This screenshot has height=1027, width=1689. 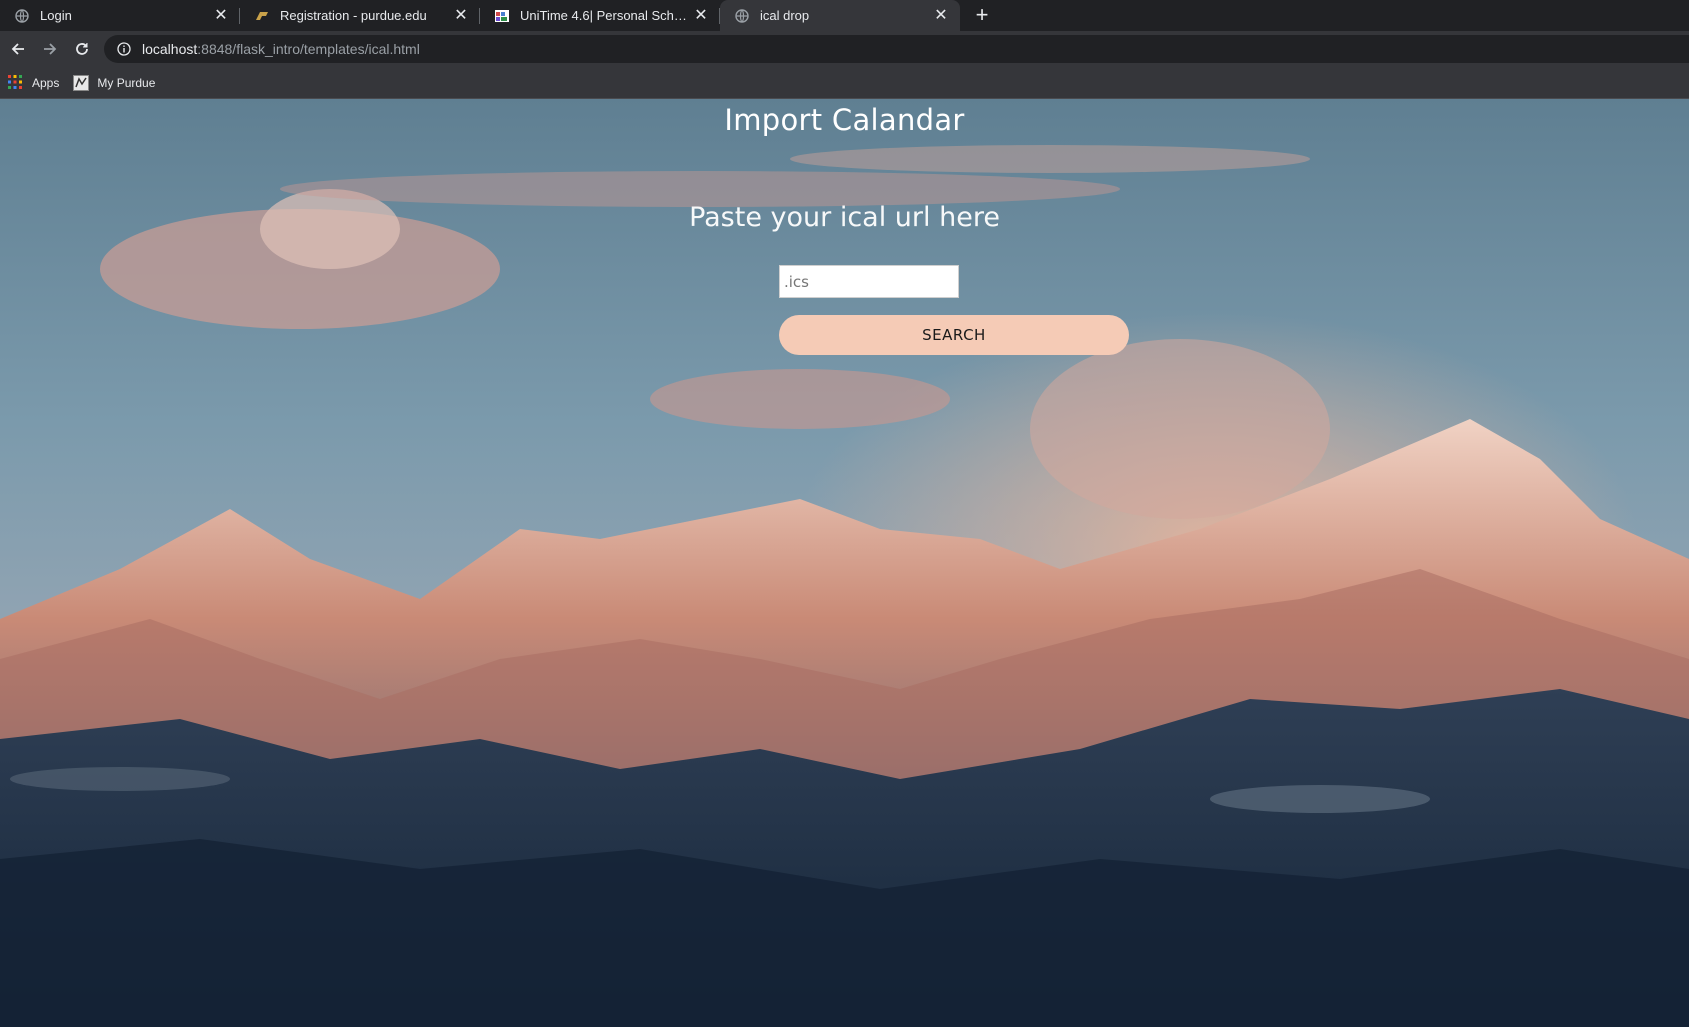 What do you see at coordinates (840, 15) in the screenshot?
I see `tab-ical-drop: ical drop ✕` at bounding box center [840, 15].